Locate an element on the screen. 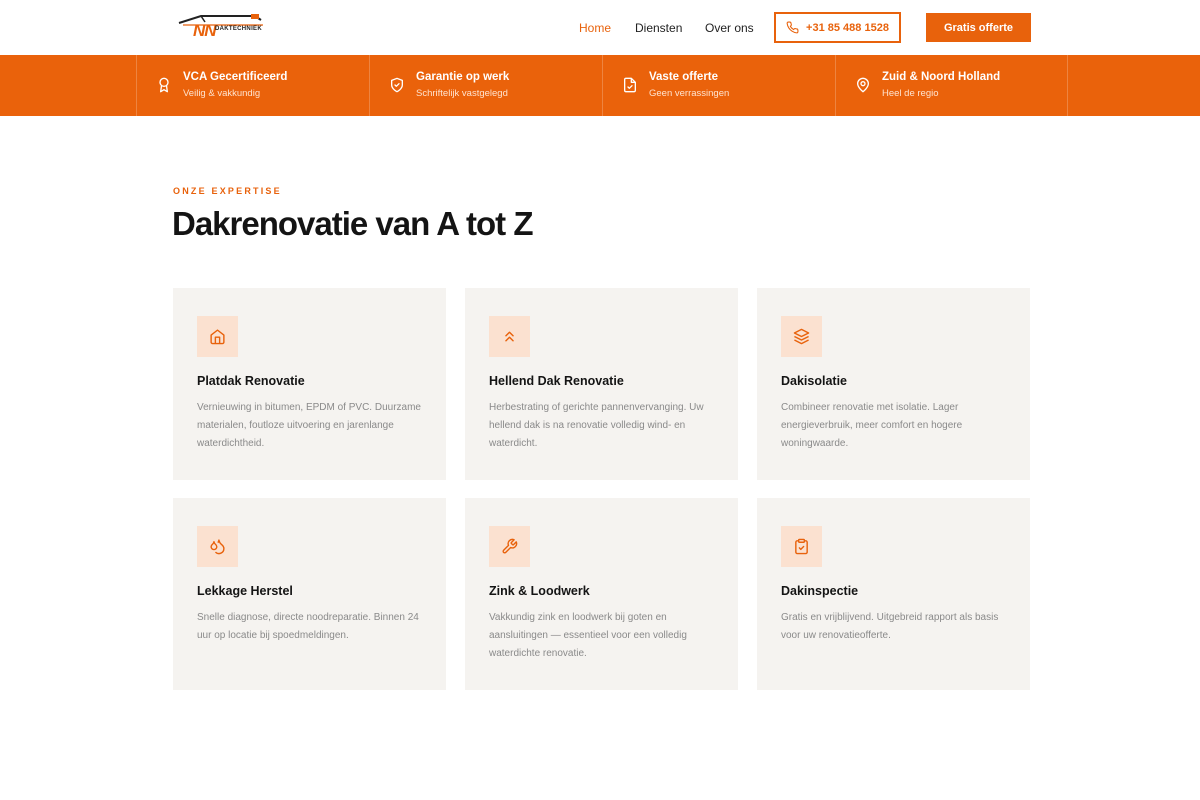 This screenshot has height=800, width=1200. home-icon is located at coordinates (217, 337).